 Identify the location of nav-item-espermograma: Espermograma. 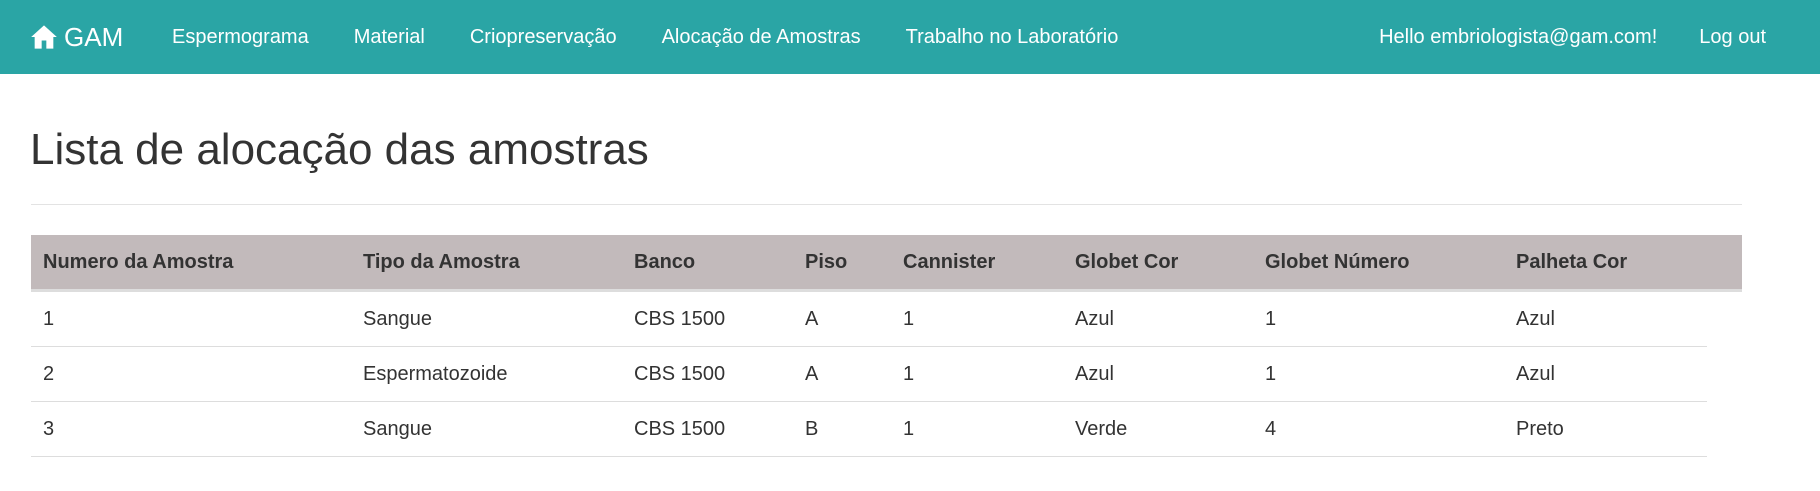
(240, 37).